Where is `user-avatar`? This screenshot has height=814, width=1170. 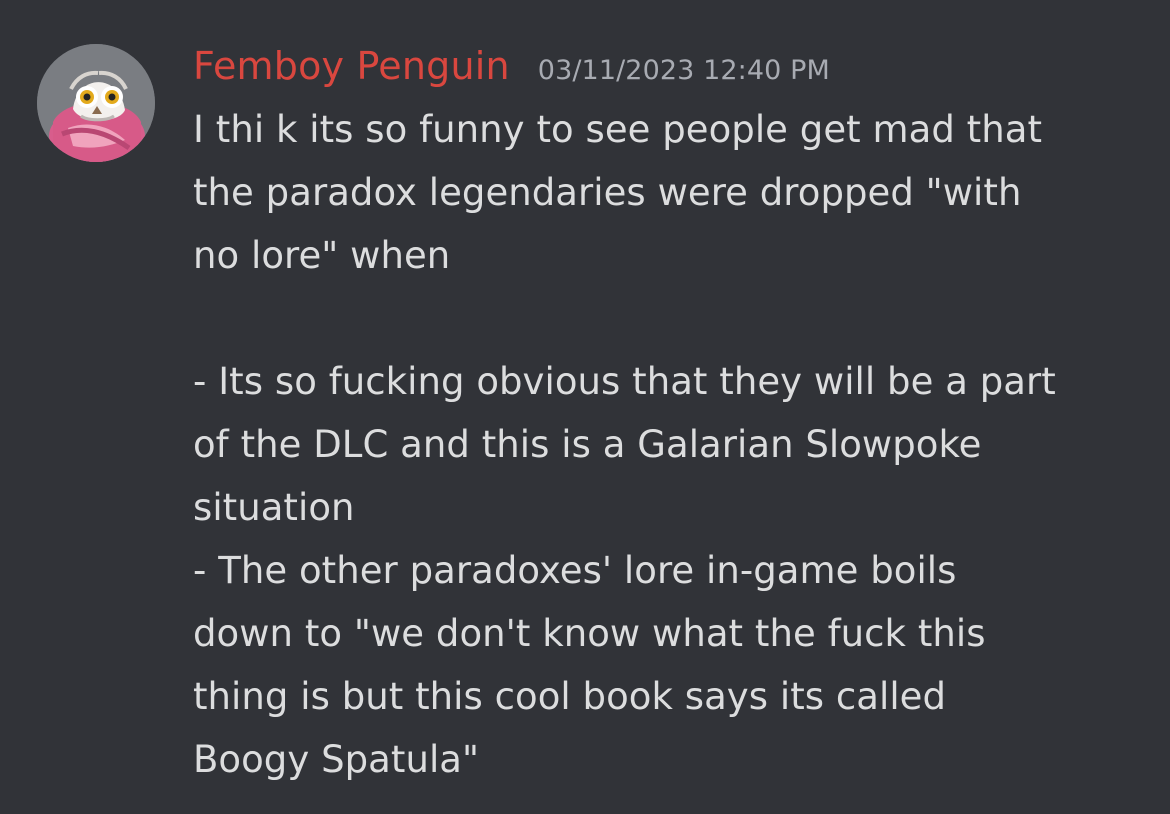
user-avatar is located at coordinates (96, 103).